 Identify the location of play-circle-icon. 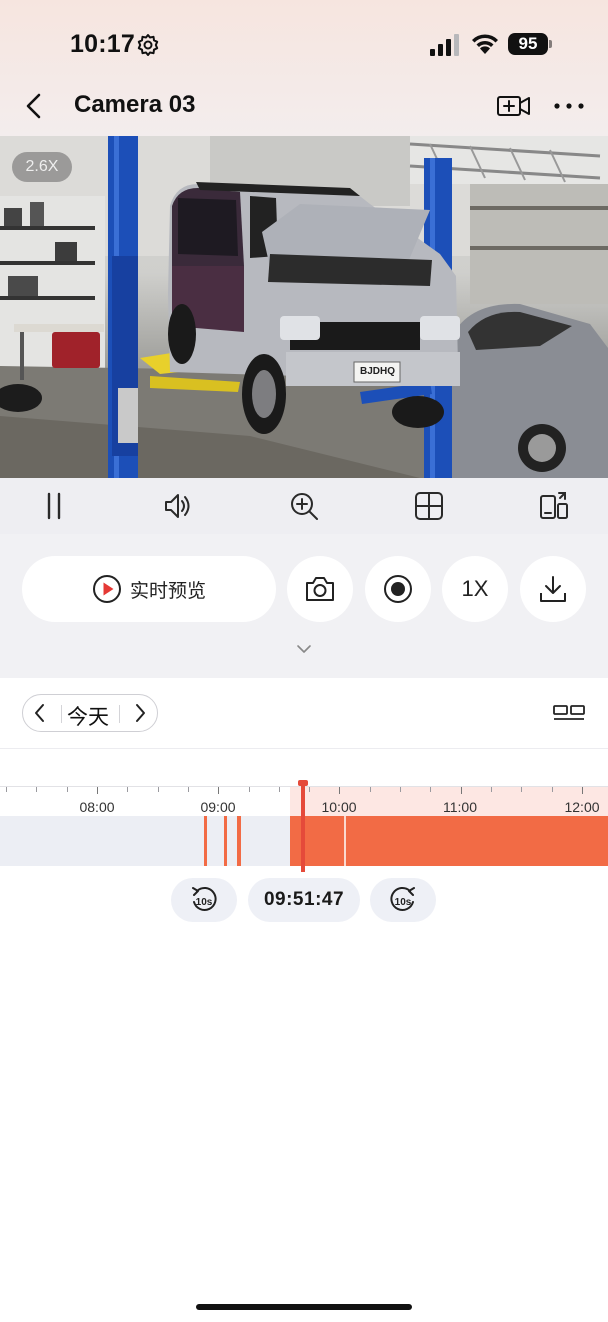
(106, 589).